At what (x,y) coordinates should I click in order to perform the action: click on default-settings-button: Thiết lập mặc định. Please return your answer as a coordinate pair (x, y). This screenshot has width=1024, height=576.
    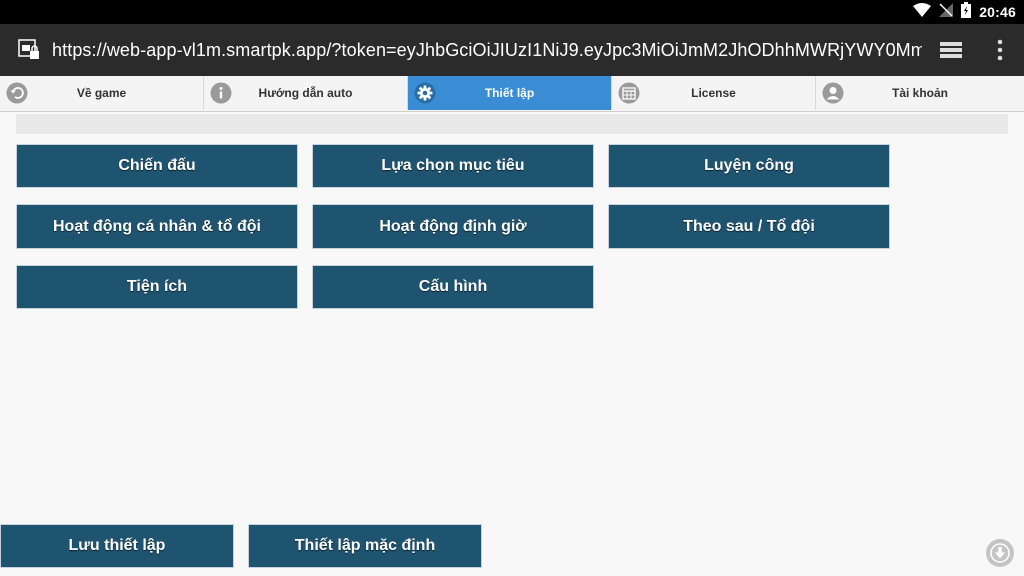
    Looking at the image, I should click on (365, 546).